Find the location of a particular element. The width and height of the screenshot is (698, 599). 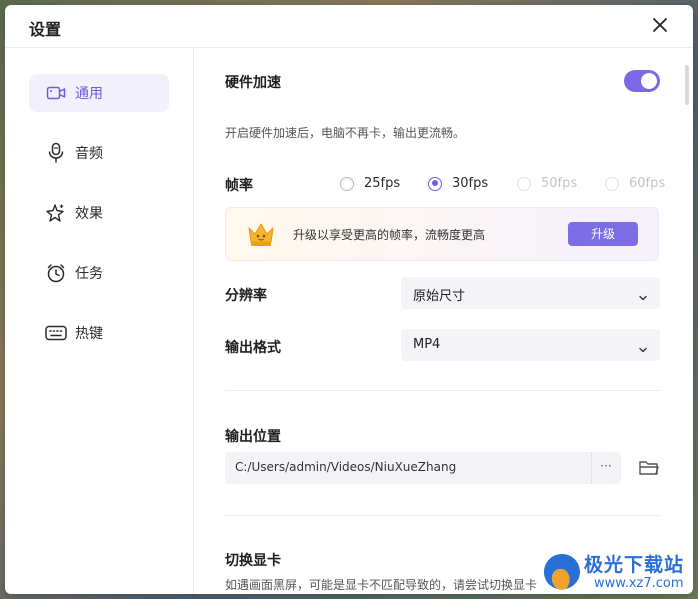

watermark-title: 极光下载站 is located at coordinates (634, 565).